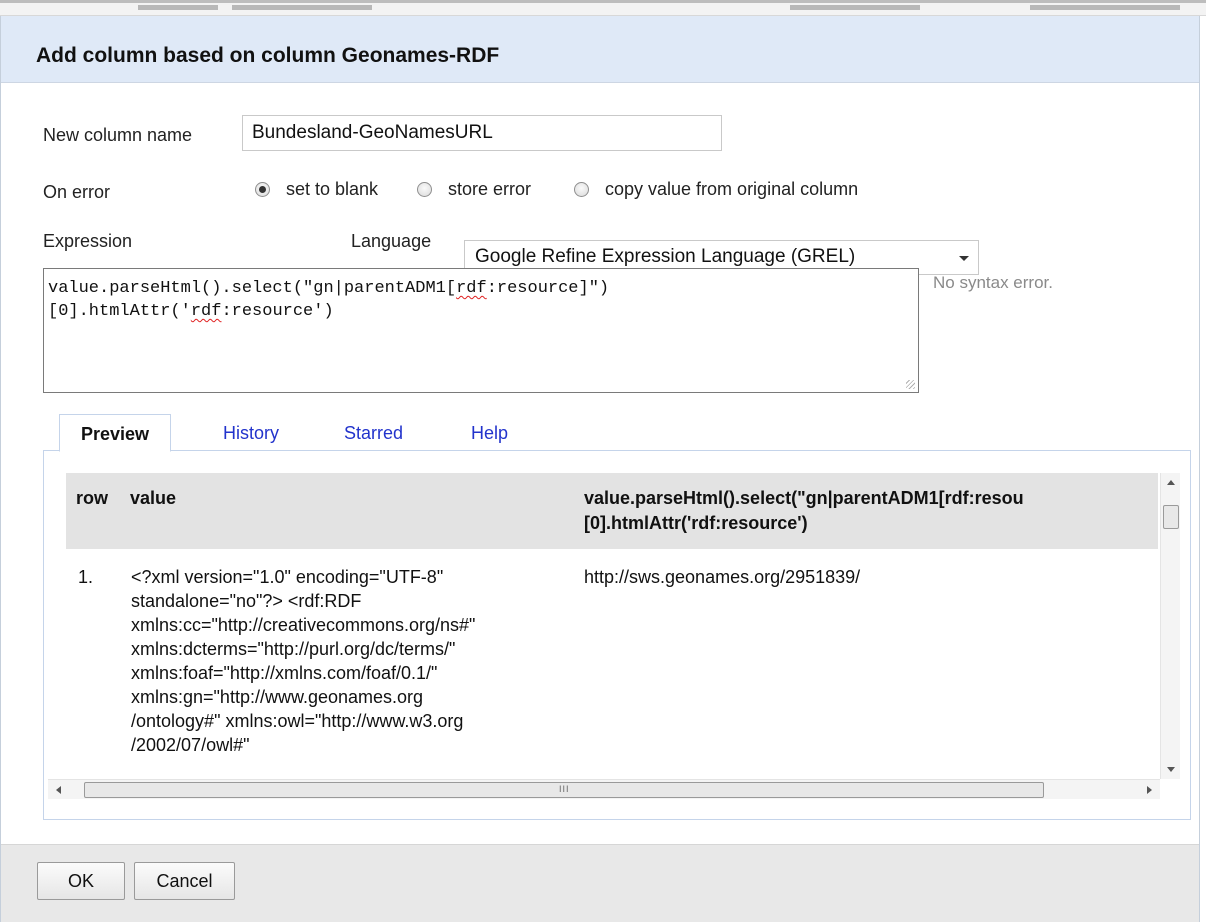  What do you see at coordinates (603, 1) in the screenshot?
I see `background-line` at bounding box center [603, 1].